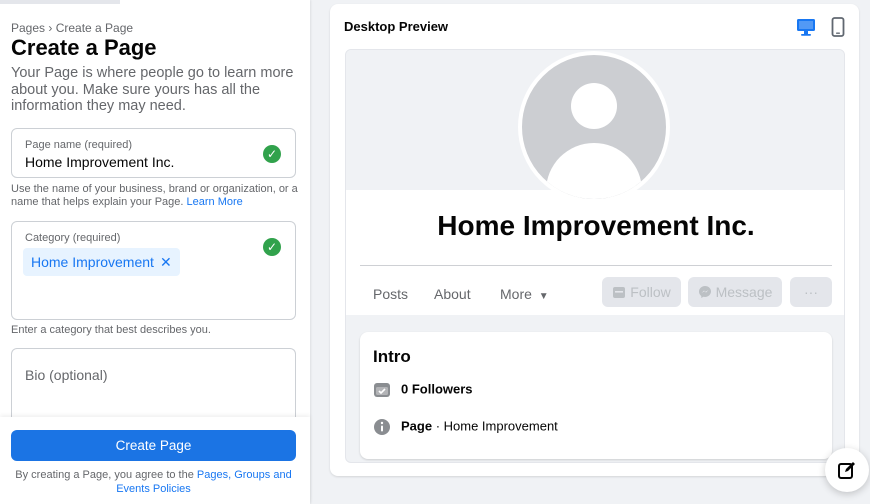  Describe the element at coordinates (417, 426) in the screenshot. I see `page-label: Page` at that location.